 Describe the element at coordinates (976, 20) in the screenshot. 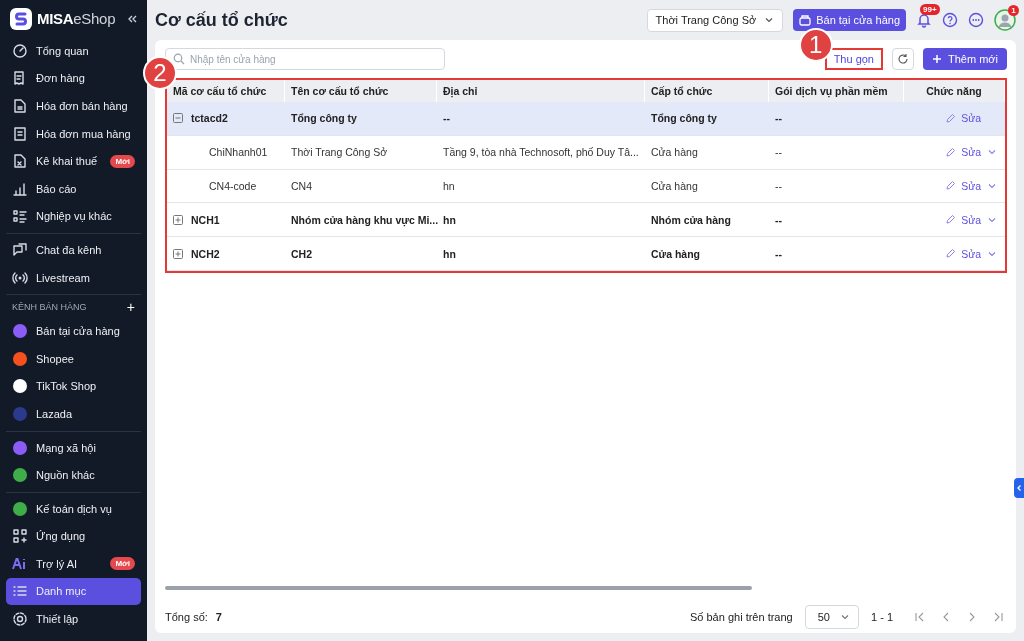

I see `more-icon` at that location.